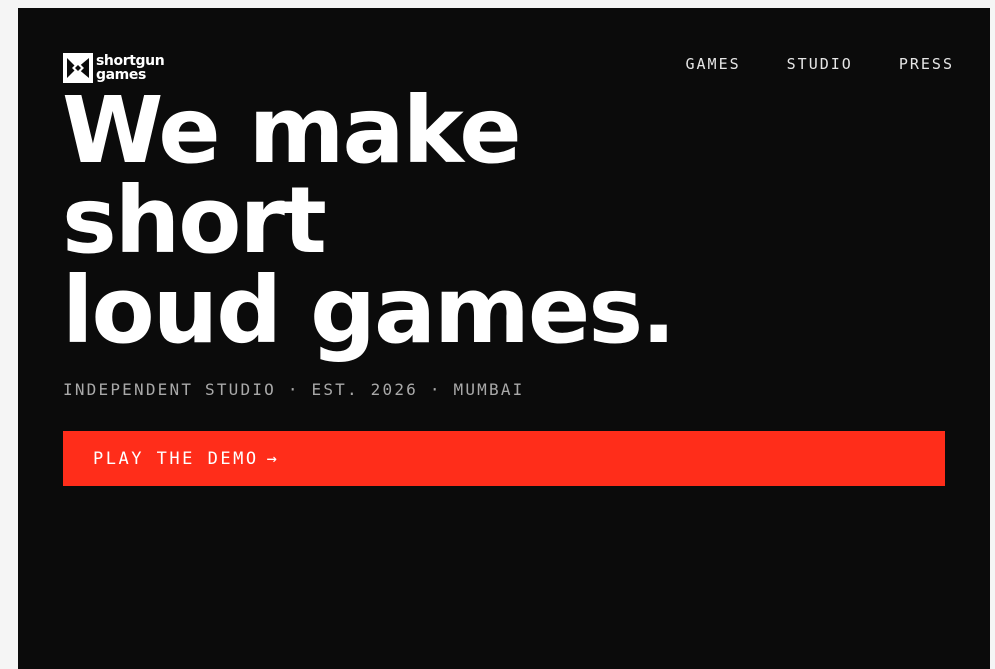 The image size is (995, 669). Describe the element at coordinates (294, 389) in the screenshot. I see `hero-tagline: INDEPENDENT STUDIO · EST. 2026 · MUMBAI` at that location.